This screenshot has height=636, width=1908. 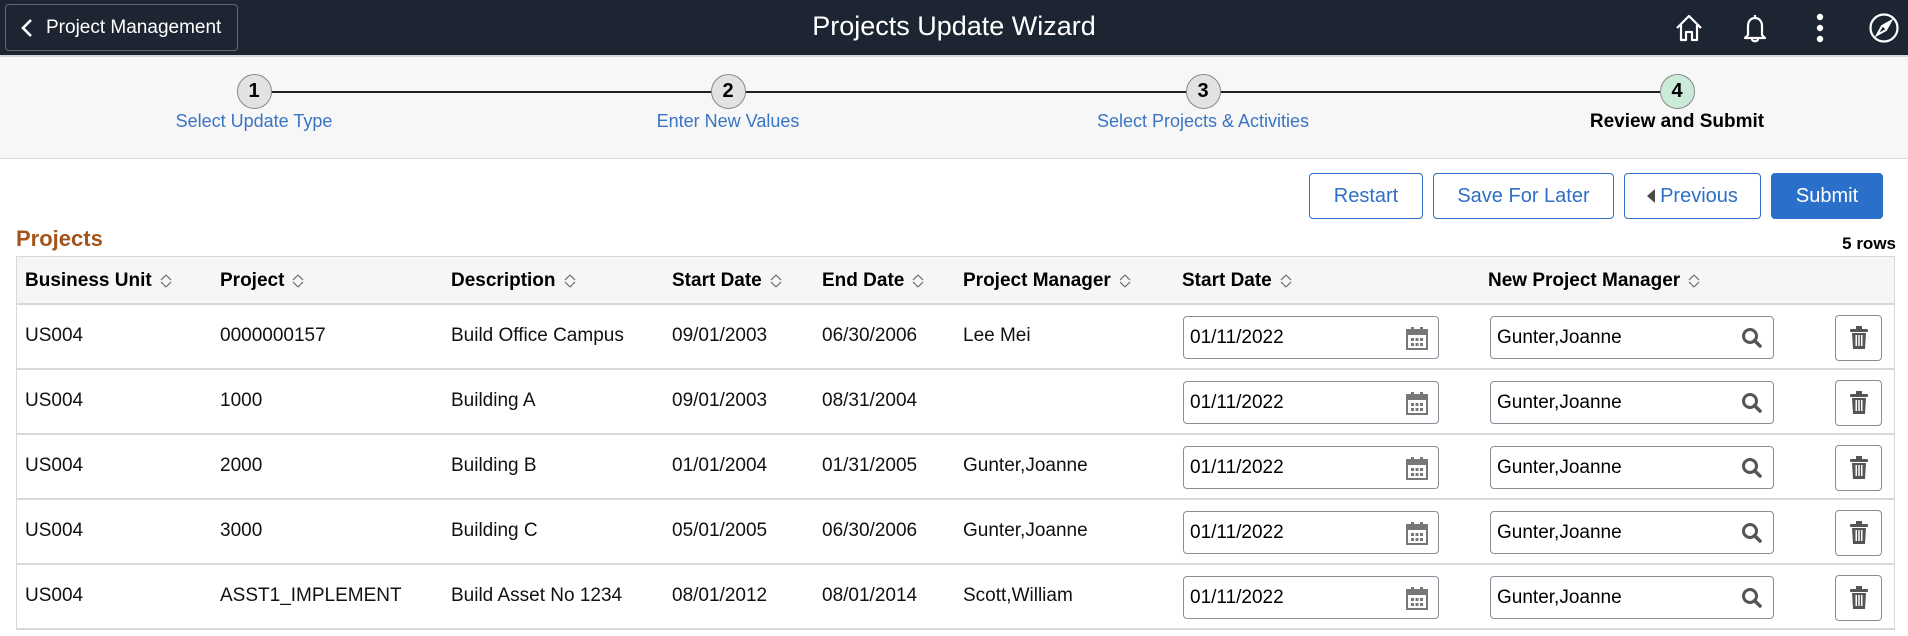 What do you see at coordinates (1025, 530) in the screenshot?
I see `cell-project-manager: Gunter,Joanne` at bounding box center [1025, 530].